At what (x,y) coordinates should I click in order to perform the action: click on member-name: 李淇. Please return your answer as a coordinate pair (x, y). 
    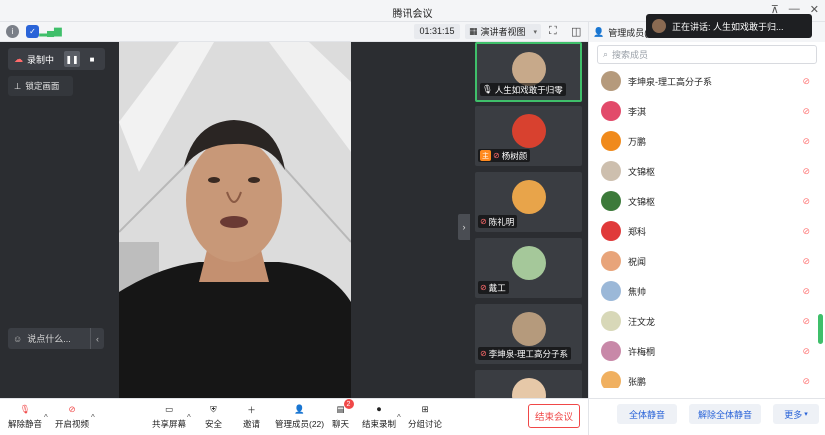
    Looking at the image, I should click on (637, 111).